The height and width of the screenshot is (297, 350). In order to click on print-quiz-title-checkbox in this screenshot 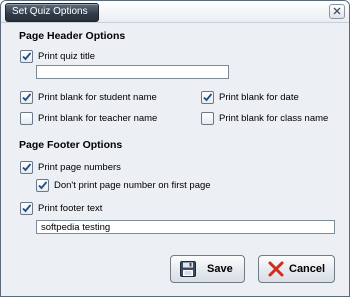, I will do `click(26, 56)`.